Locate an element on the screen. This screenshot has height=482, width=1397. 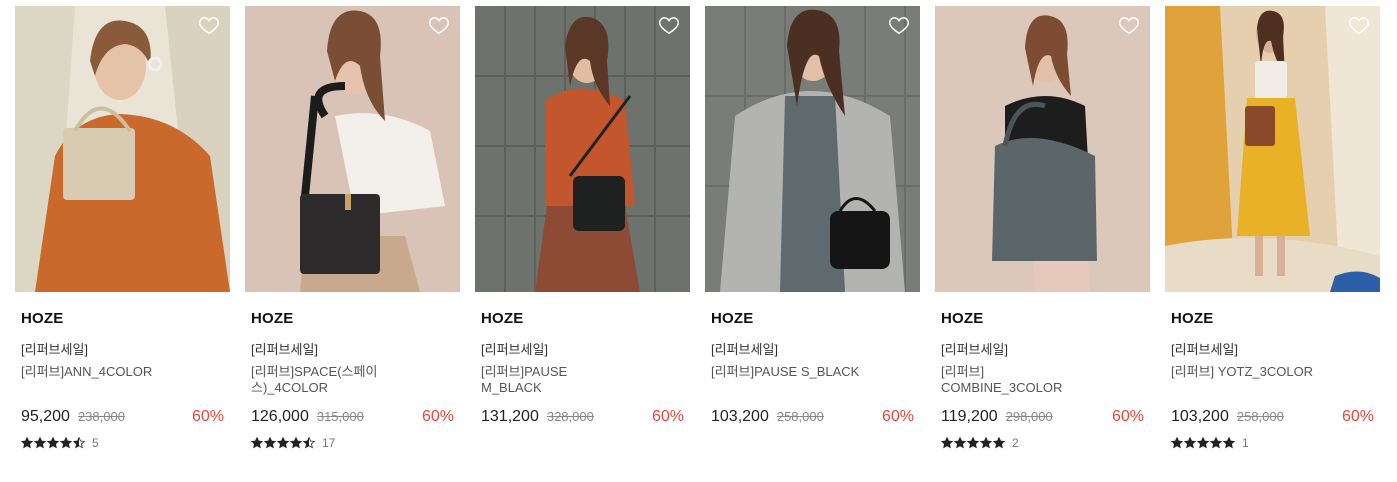
review-count: 17 is located at coordinates (328, 443).